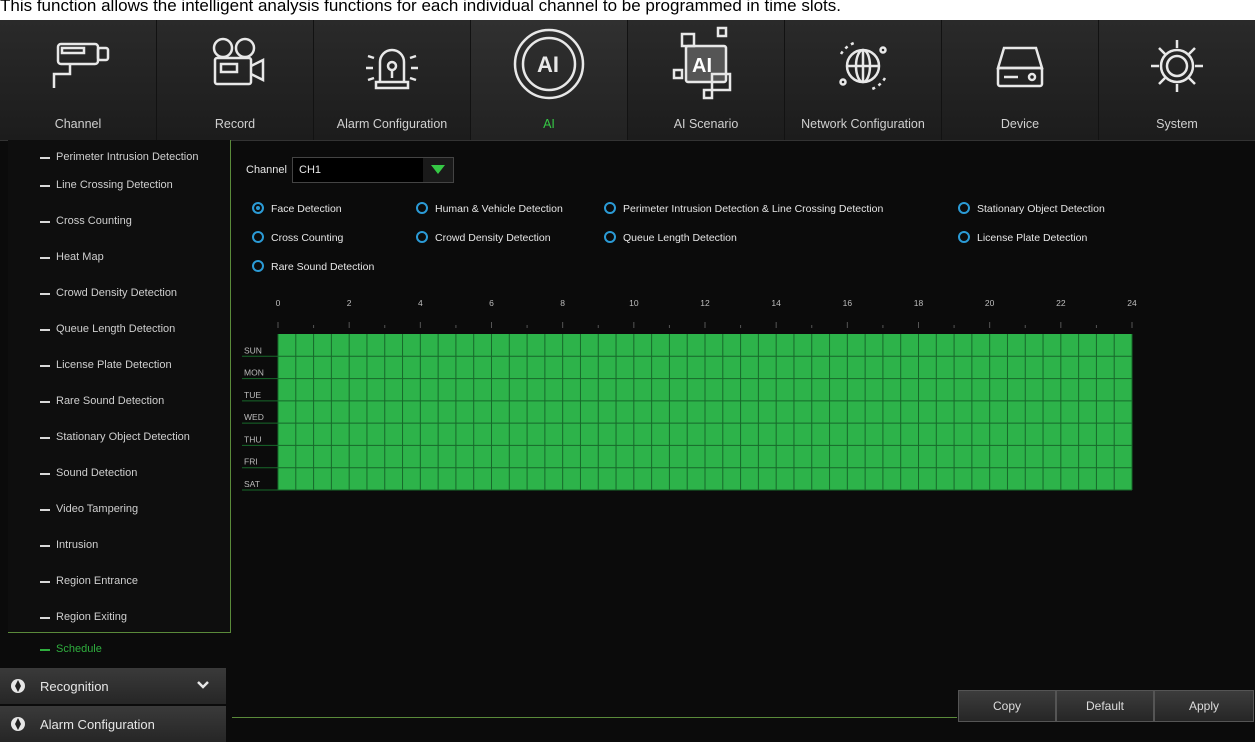 The width and height of the screenshot is (1255, 742). Describe the element at coordinates (310, 170) in the screenshot. I see `channel-value: CH1` at that location.